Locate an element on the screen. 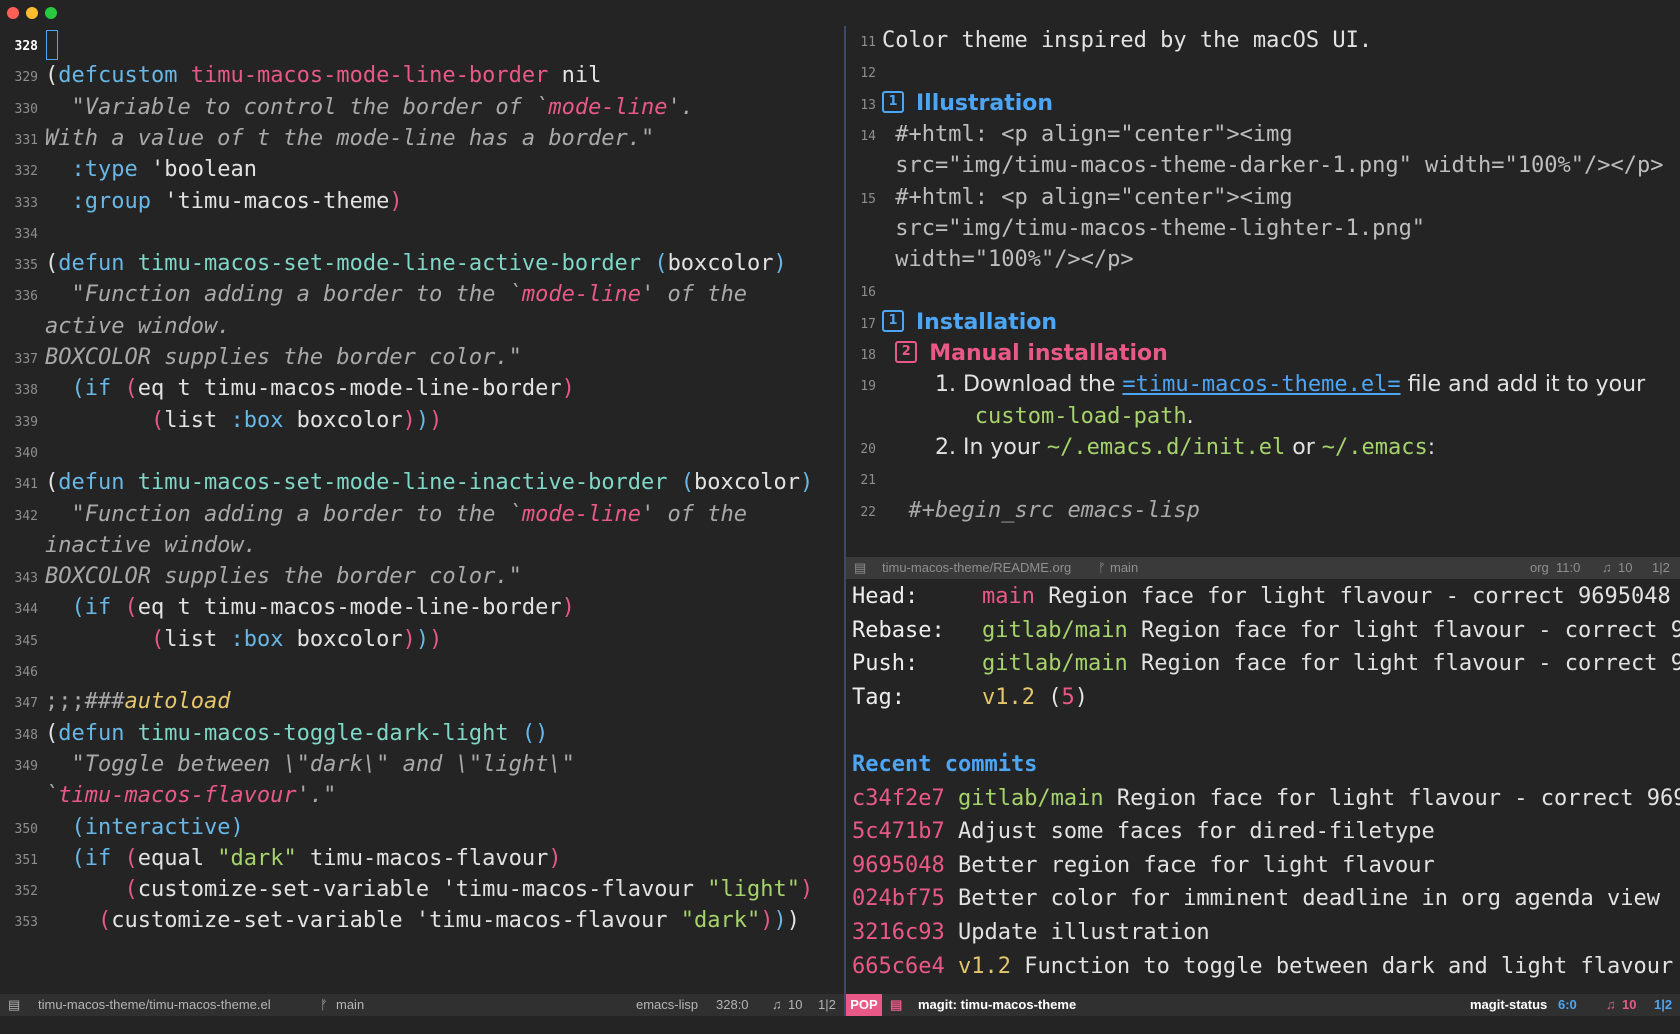 The image size is (1680, 1034). org-modeline-branch: main is located at coordinates (1124, 567).